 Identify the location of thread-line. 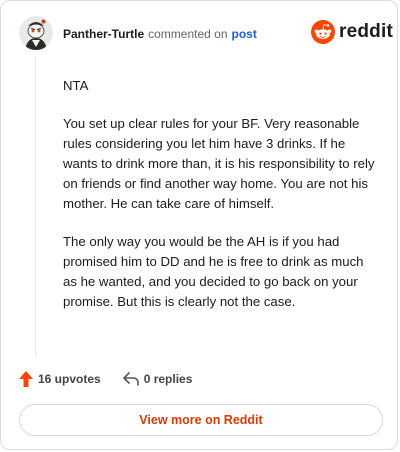
(35, 206).